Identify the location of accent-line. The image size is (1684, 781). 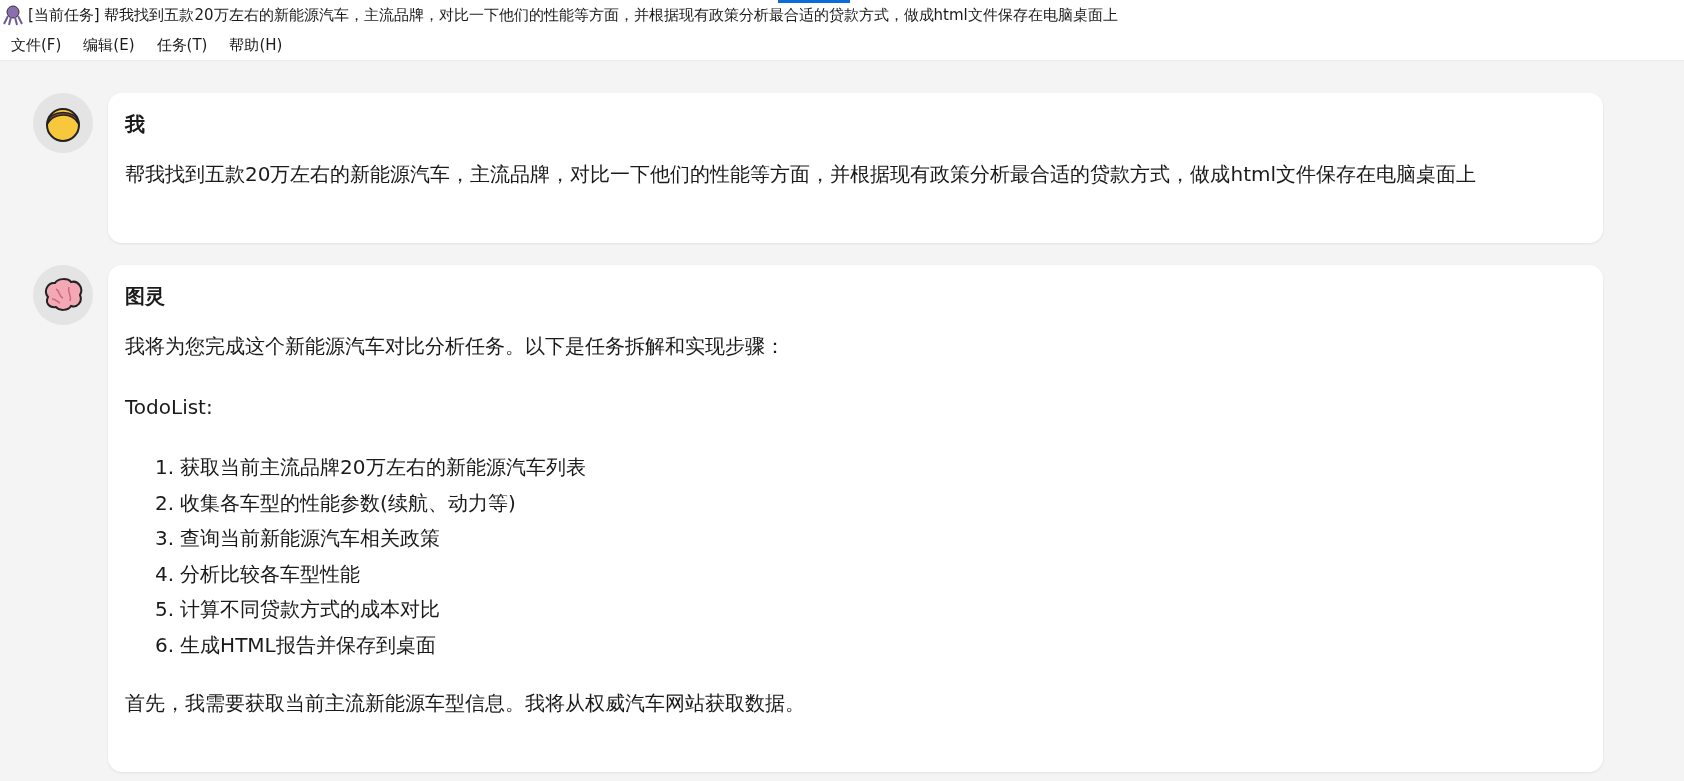
(814, 1).